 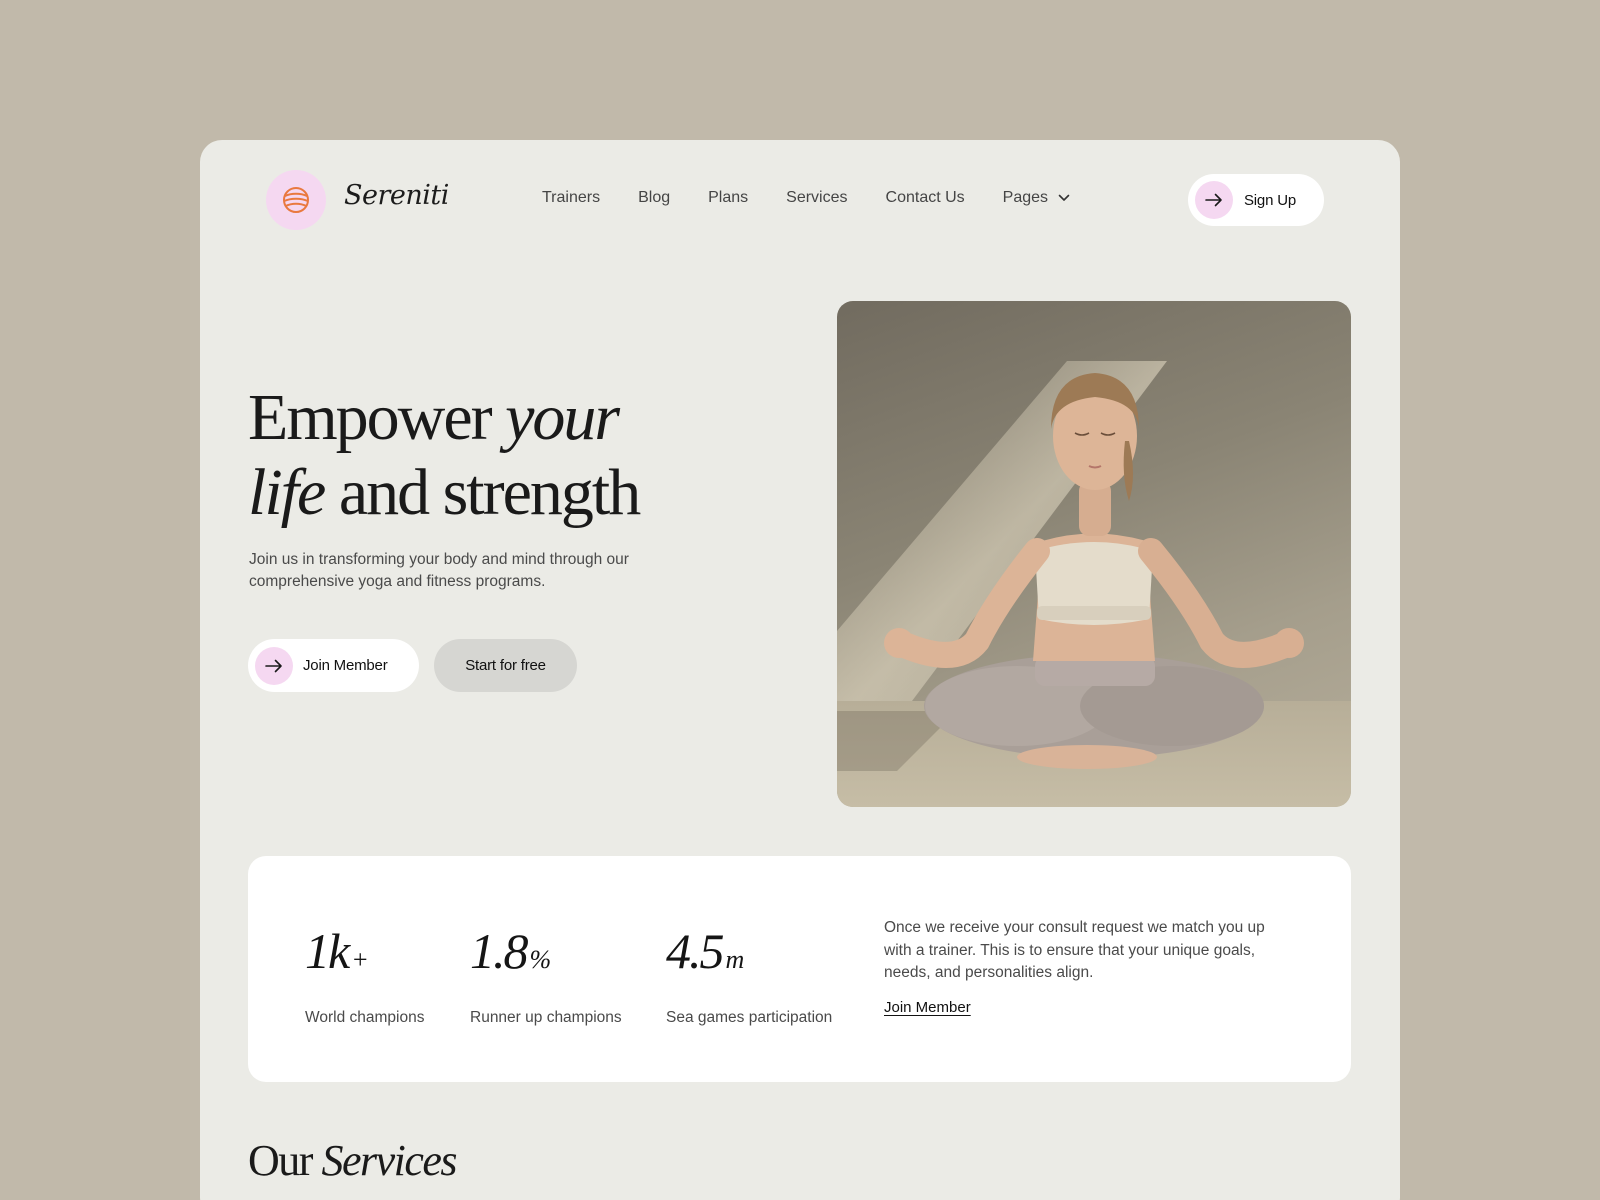 I want to click on sign-up-label: Sign Up, so click(x=1270, y=200).